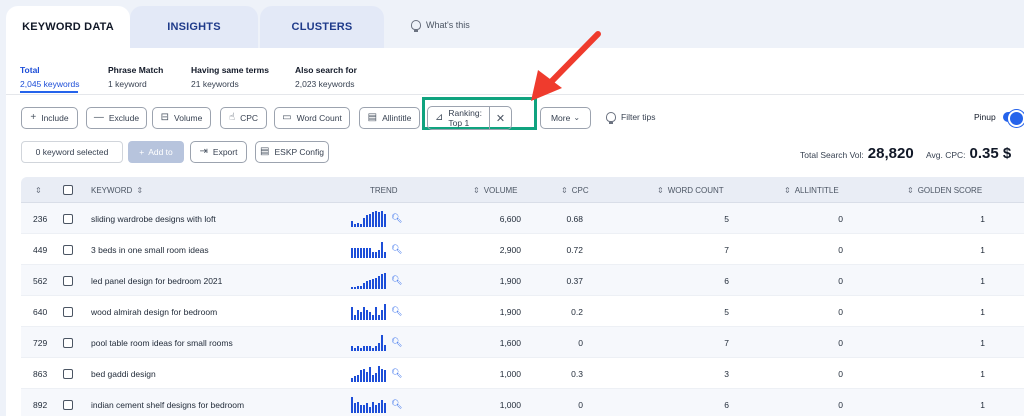  I want to click on cpc-value: 0.72, so click(574, 249).